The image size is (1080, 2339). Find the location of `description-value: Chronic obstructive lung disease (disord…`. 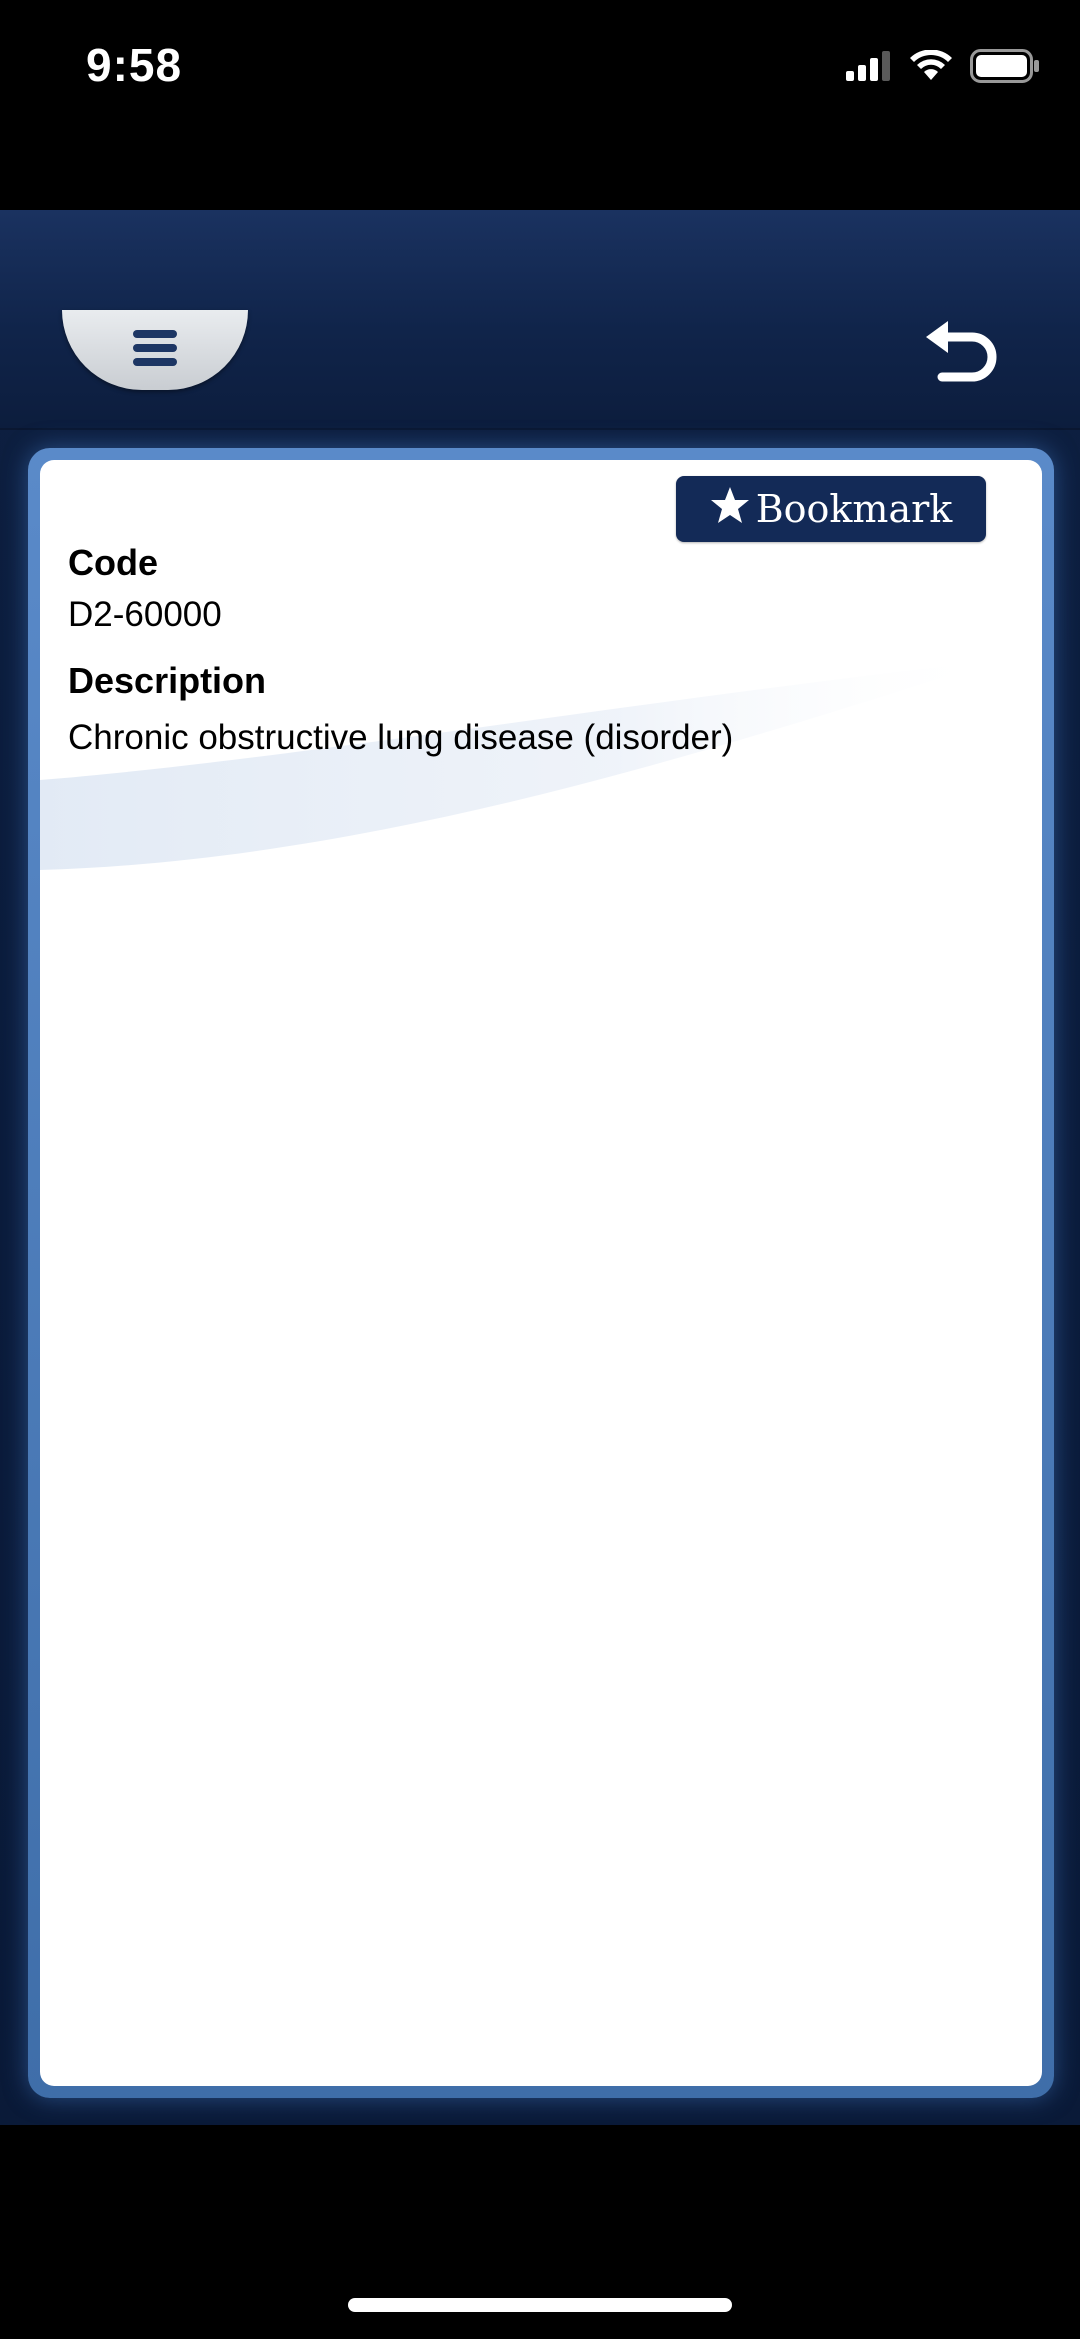

description-value: Chronic obstructive lung disease (disord… is located at coordinates (401, 737).